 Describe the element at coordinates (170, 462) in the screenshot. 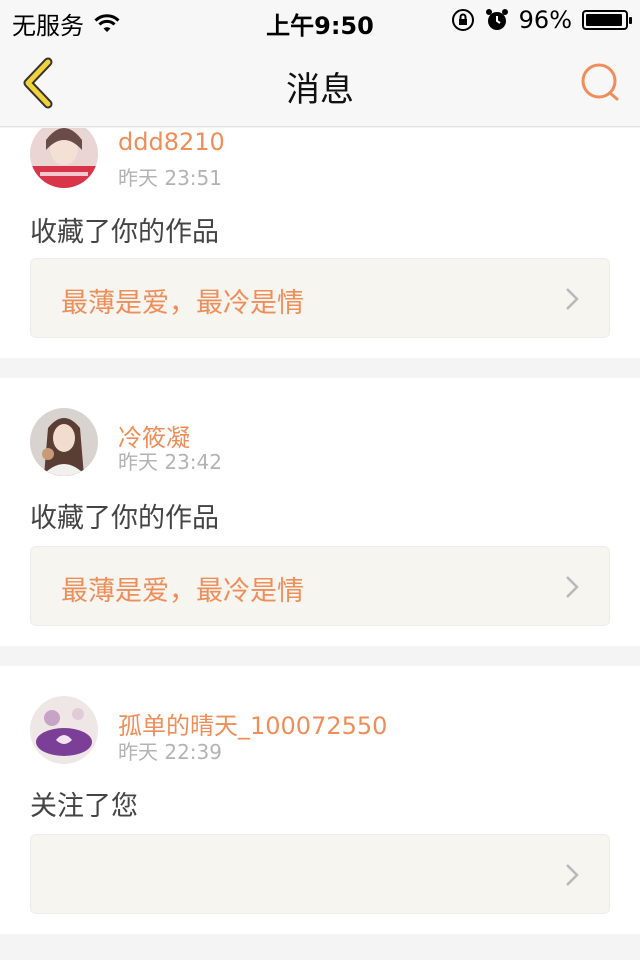

I see `message-time: 昨天 23:42` at that location.